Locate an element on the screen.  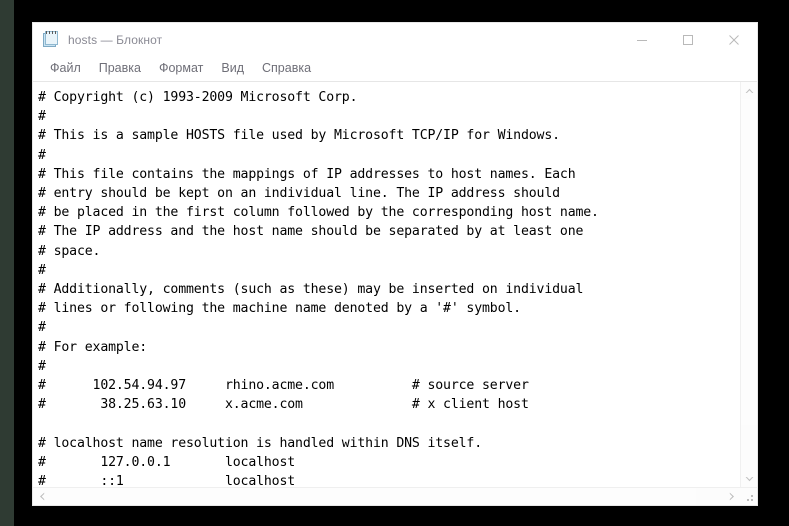
scroll-down-button is located at coordinates (749, 478).